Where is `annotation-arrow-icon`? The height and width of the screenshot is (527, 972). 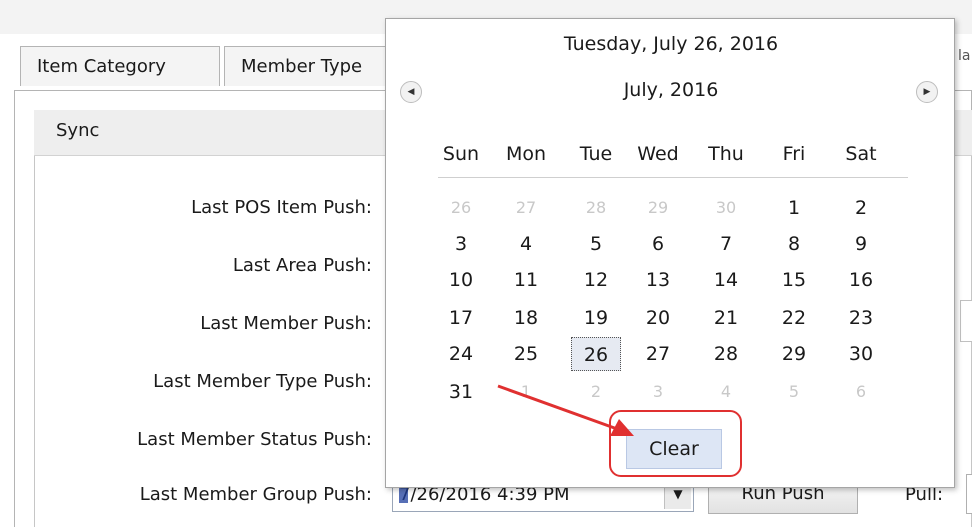 annotation-arrow-icon is located at coordinates (565, 410).